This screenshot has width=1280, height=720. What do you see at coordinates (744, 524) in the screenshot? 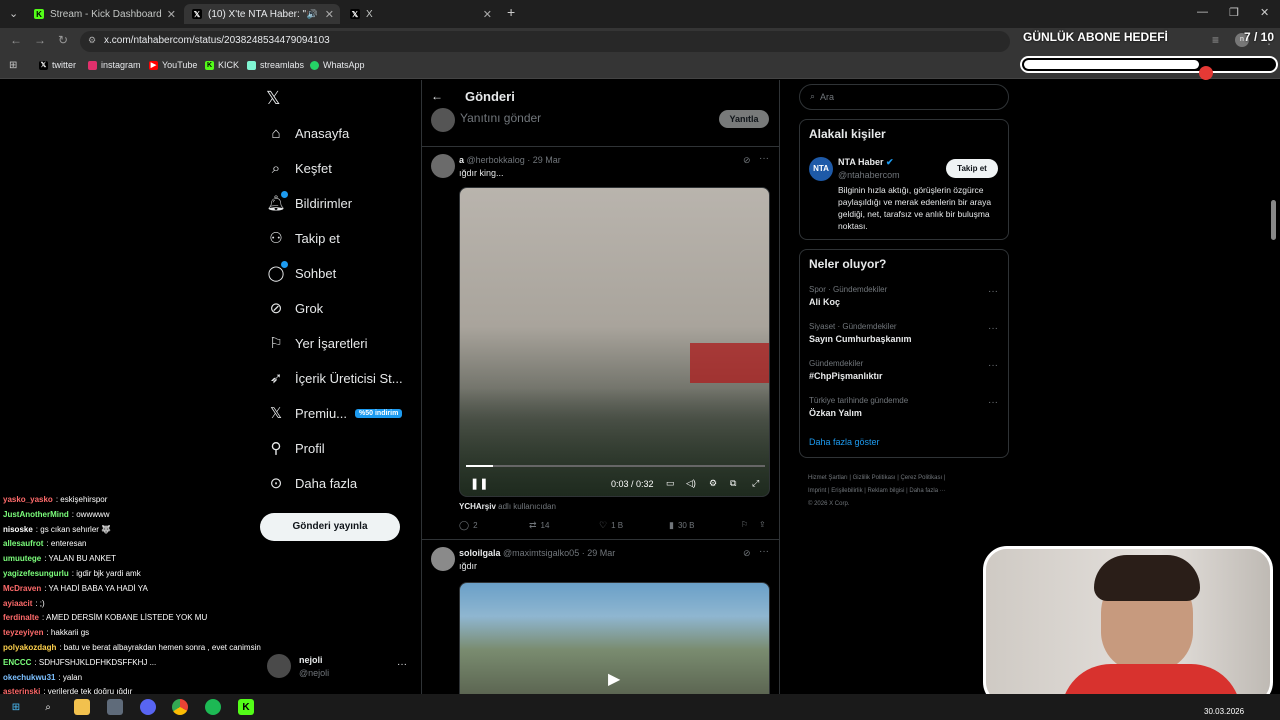
I see `bookmark-icon: ⚐` at bounding box center [744, 524].